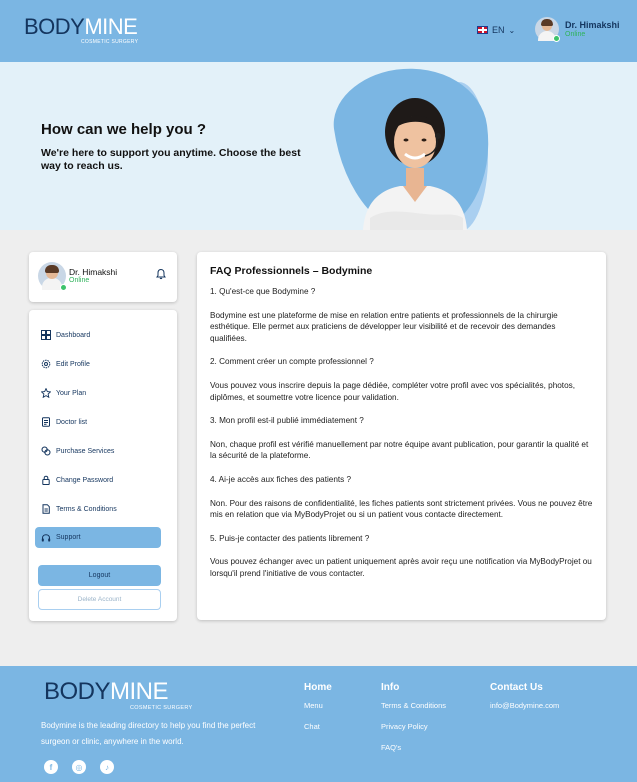  I want to click on language-selector: EN ⌄, so click(496, 30).